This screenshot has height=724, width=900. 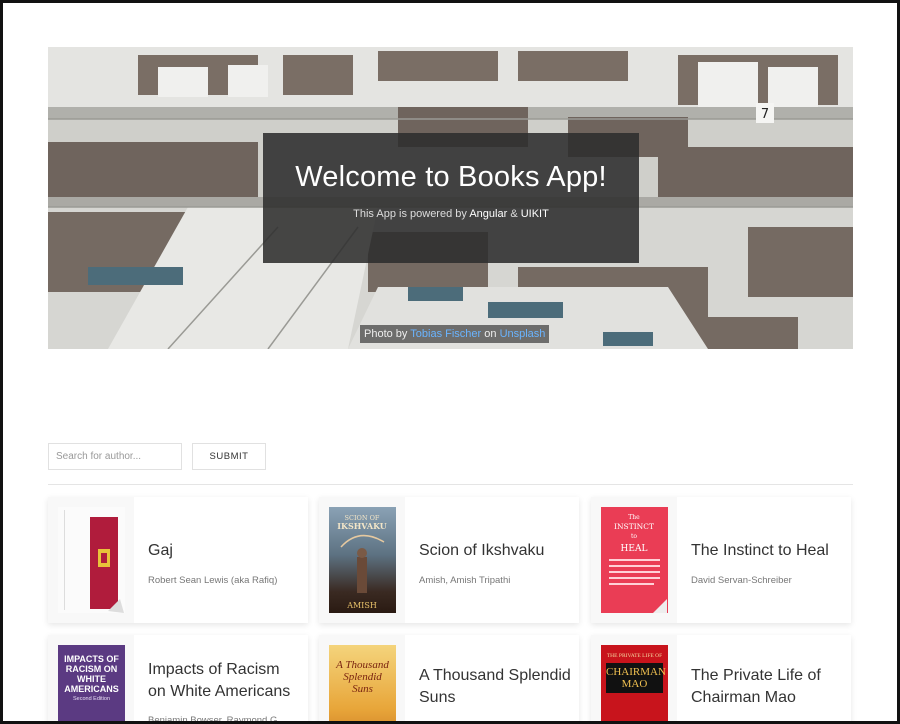 I want to click on cover-text-main: A Thousand Splendid Suns, so click(x=362, y=677).